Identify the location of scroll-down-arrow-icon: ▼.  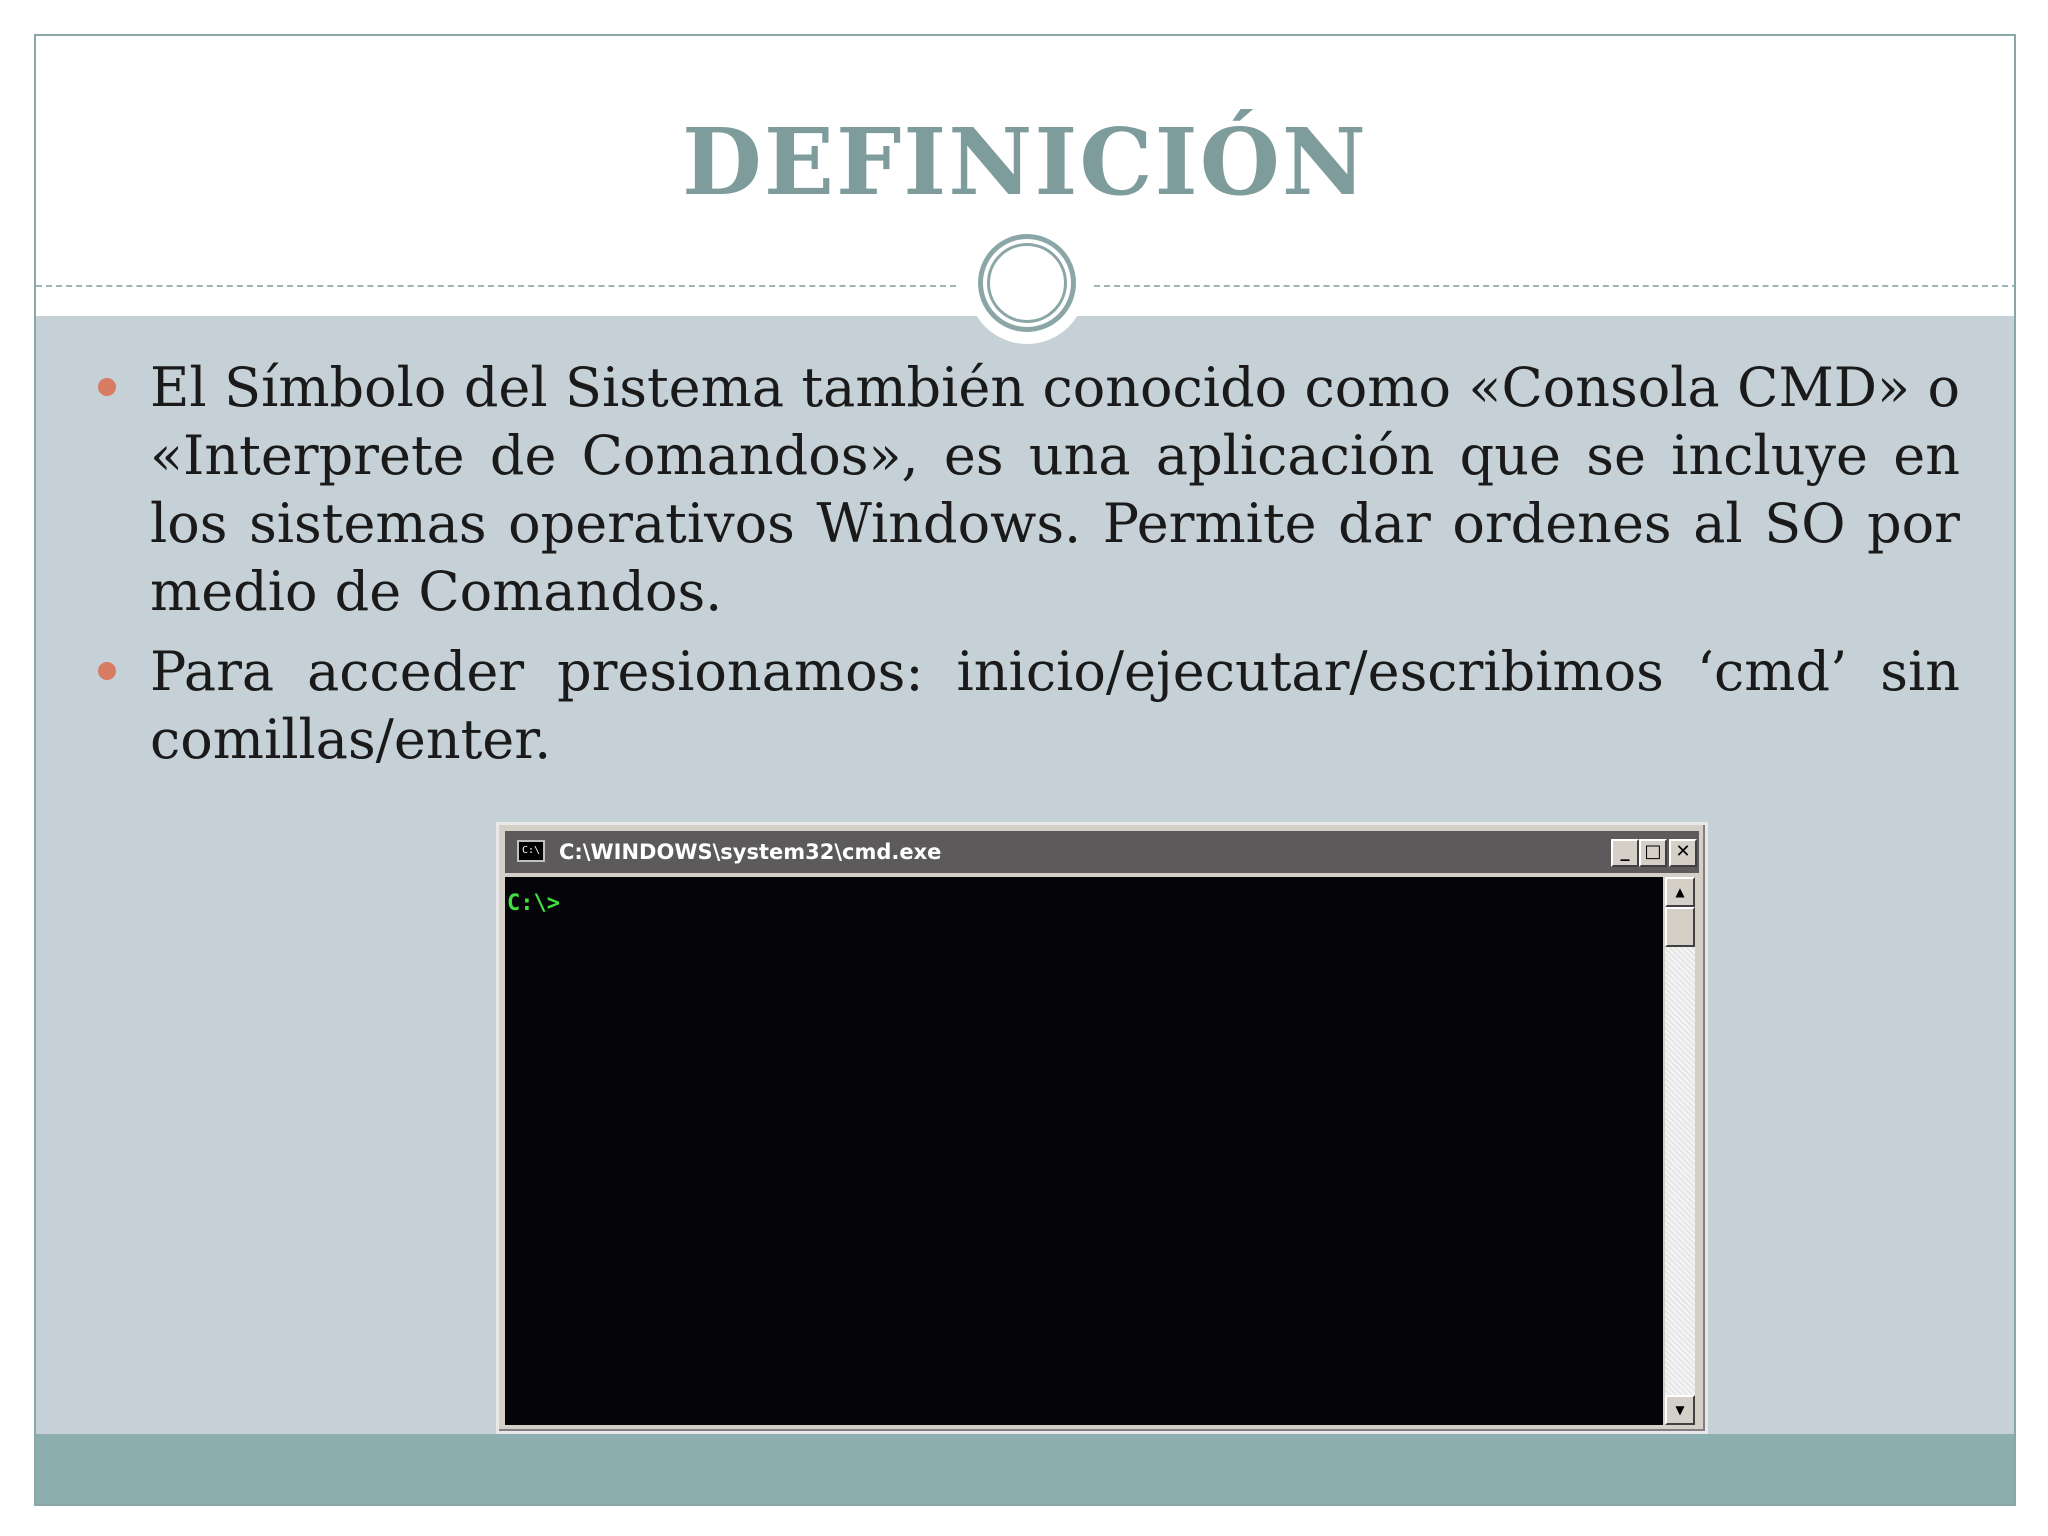
(1680, 1410).